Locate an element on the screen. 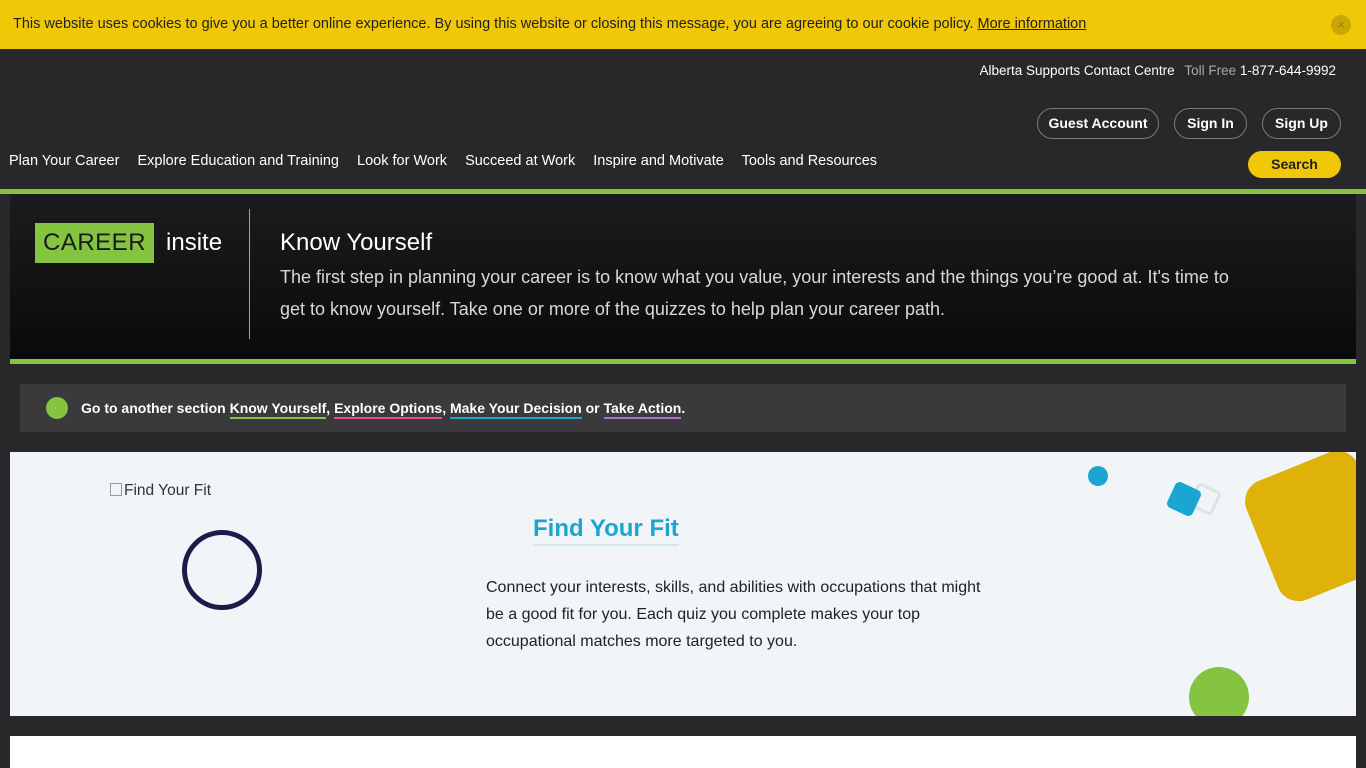  section-link-explore-options: Explore Options is located at coordinates (388, 409).